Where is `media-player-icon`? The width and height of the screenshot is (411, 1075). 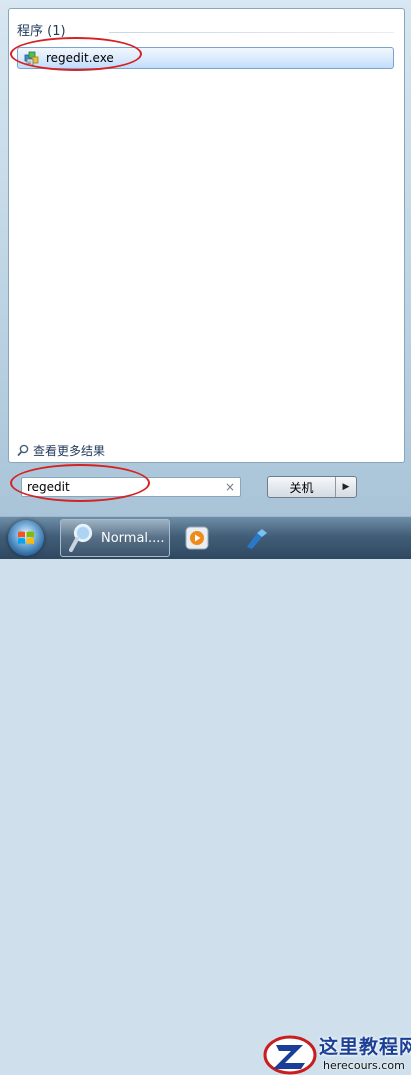 media-player-icon is located at coordinates (197, 538).